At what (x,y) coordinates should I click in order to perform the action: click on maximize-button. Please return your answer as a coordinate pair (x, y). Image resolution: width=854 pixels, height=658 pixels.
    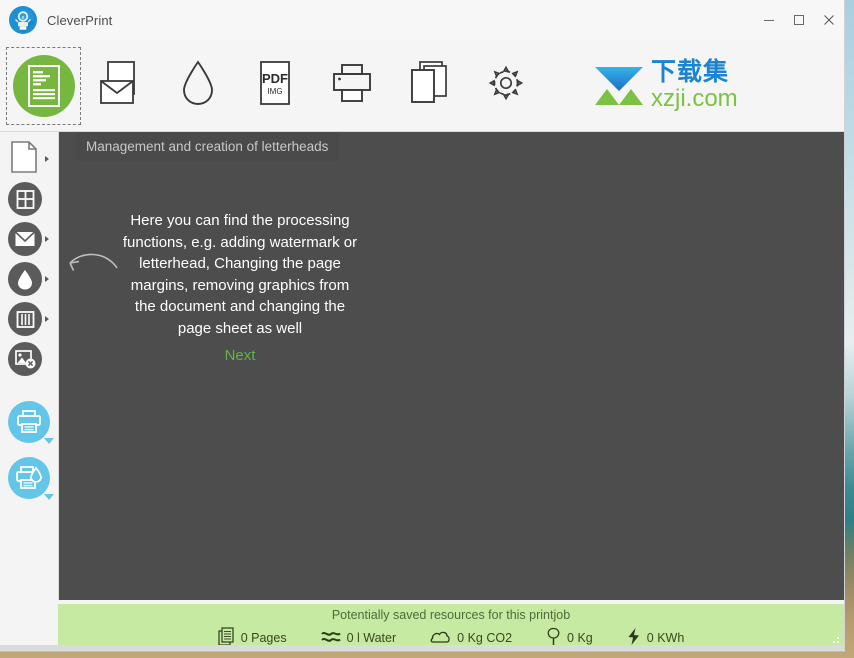
    Looking at the image, I should click on (799, 20).